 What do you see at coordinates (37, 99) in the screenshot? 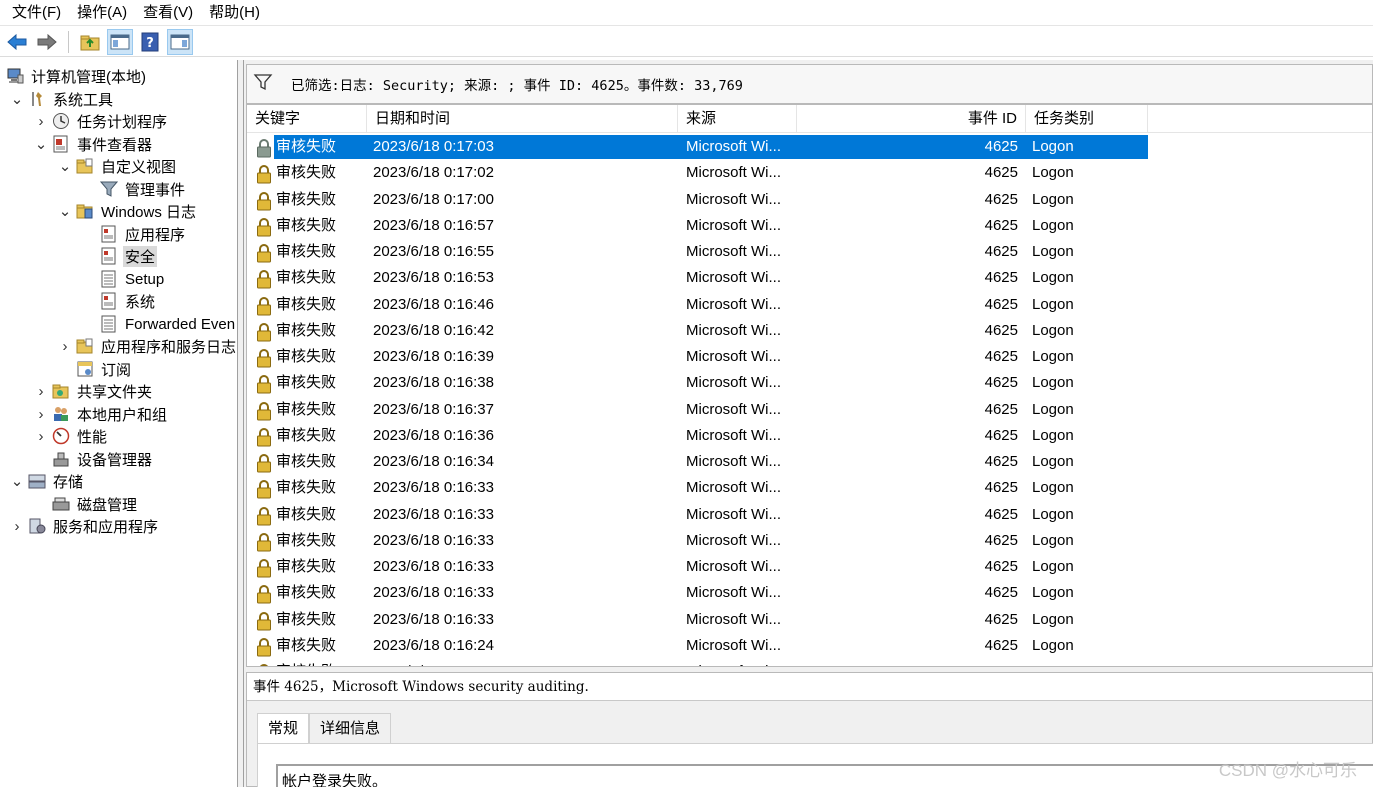
I see `tools-icon` at bounding box center [37, 99].